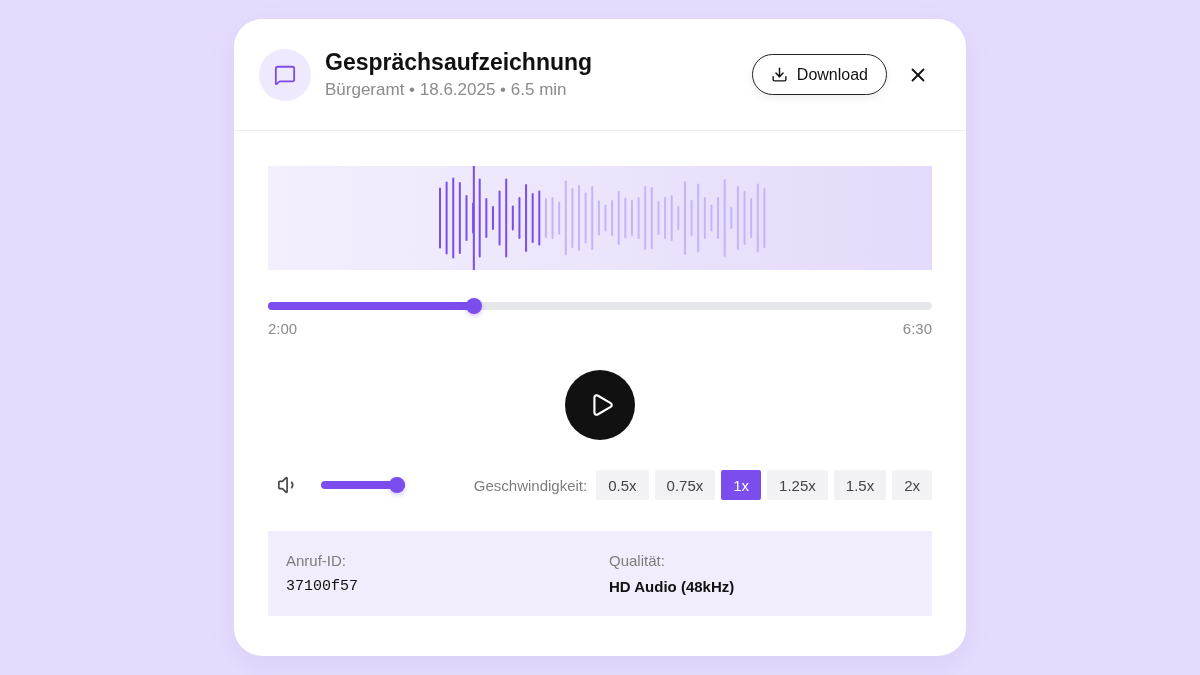 This screenshot has width=1200, height=675. Describe the element at coordinates (819, 74) in the screenshot. I see `download-button: Download` at that location.